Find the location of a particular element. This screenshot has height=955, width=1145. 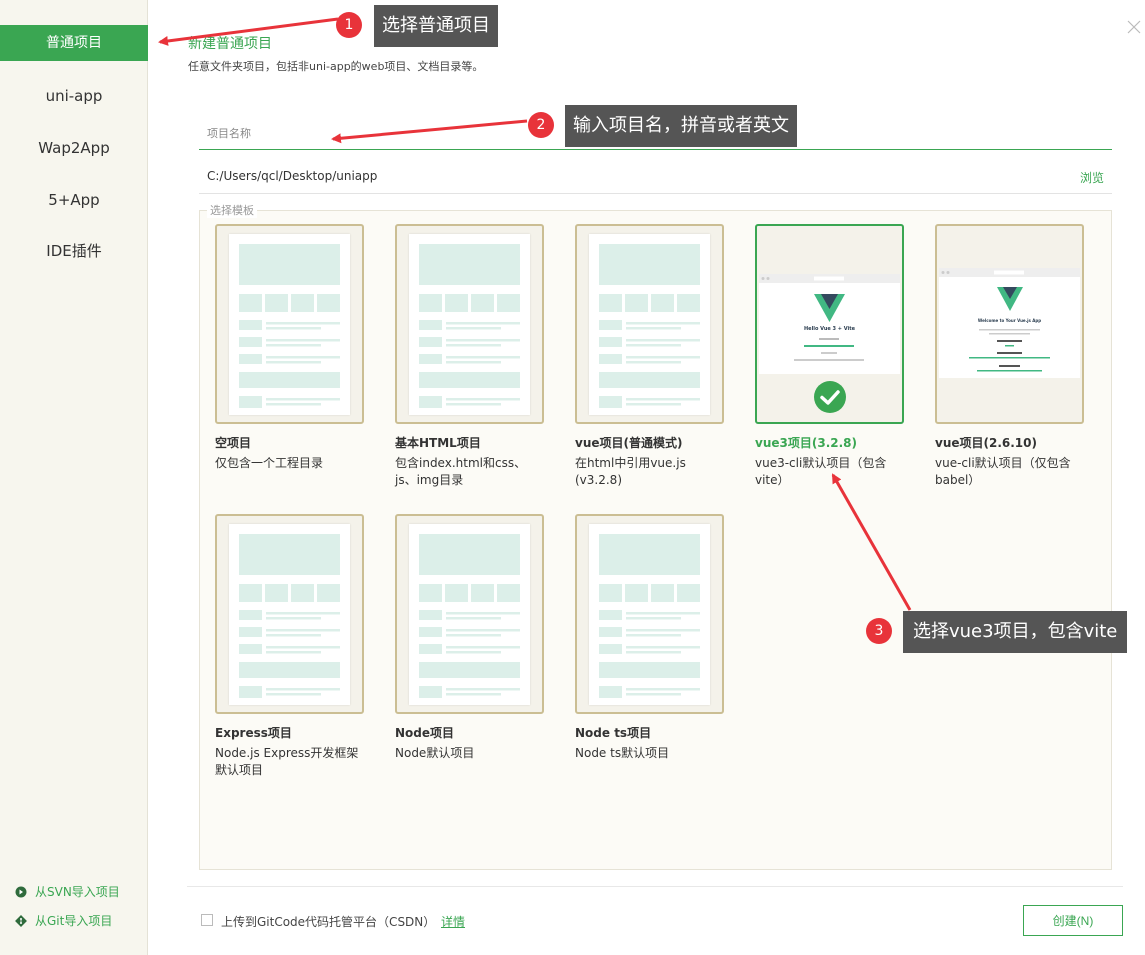

project-path-value: C:/Users/qcl/Desktop/uniapp is located at coordinates (292, 176).